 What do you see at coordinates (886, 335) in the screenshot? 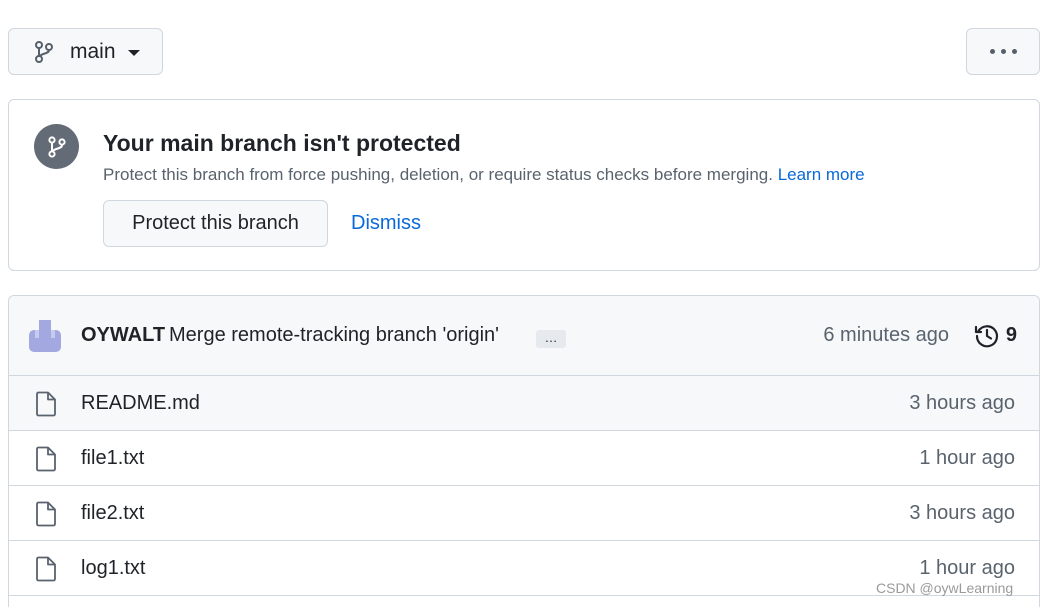
I see `commit-time: 6 minutes ago` at bounding box center [886, 335].